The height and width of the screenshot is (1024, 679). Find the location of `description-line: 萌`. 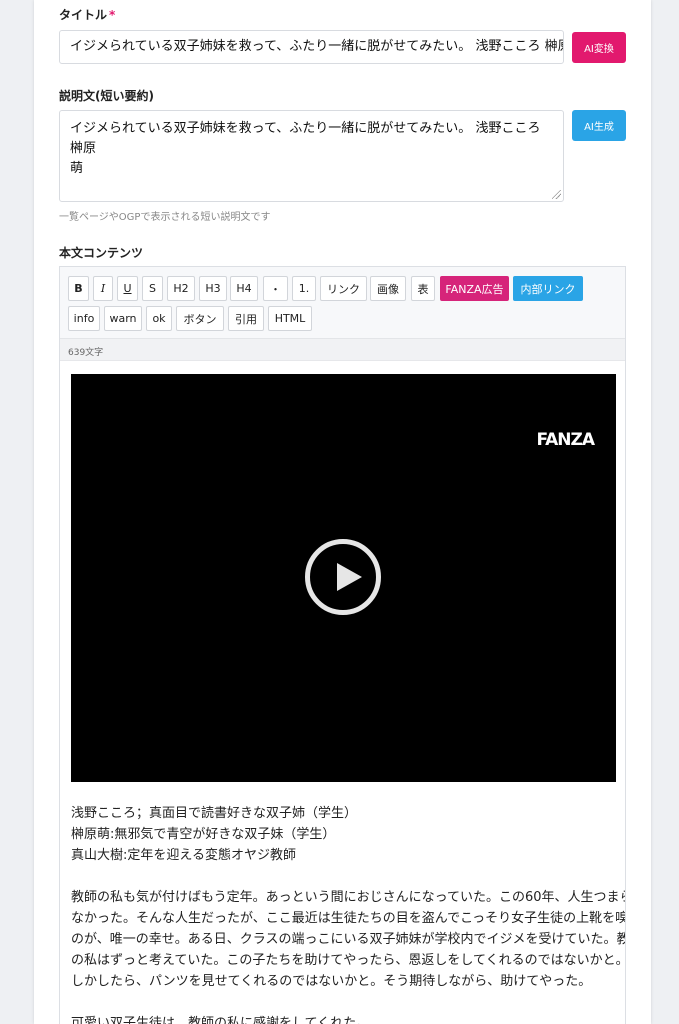

description-line: 萌 is located at coordinates (77, 168).